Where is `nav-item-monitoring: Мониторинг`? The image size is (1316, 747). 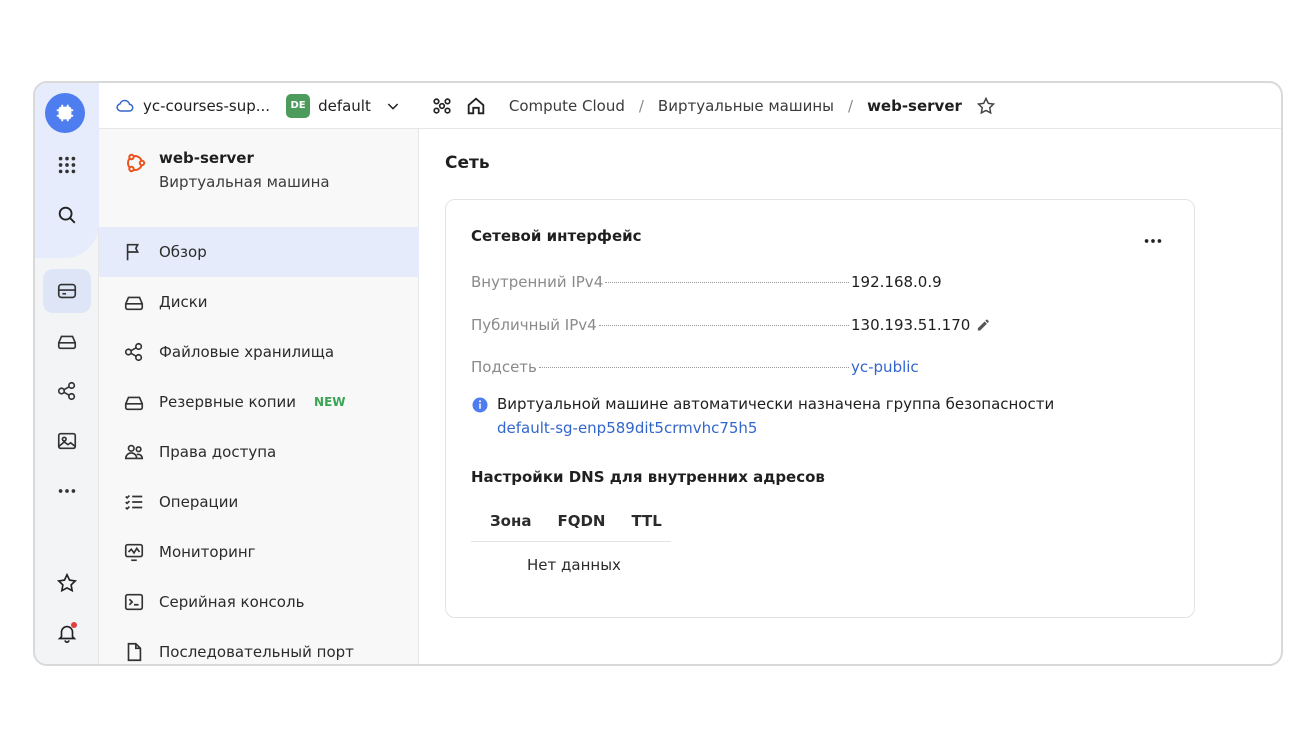
nav-item-monitoring: Мониторинг is located at coordinates (259, 552).